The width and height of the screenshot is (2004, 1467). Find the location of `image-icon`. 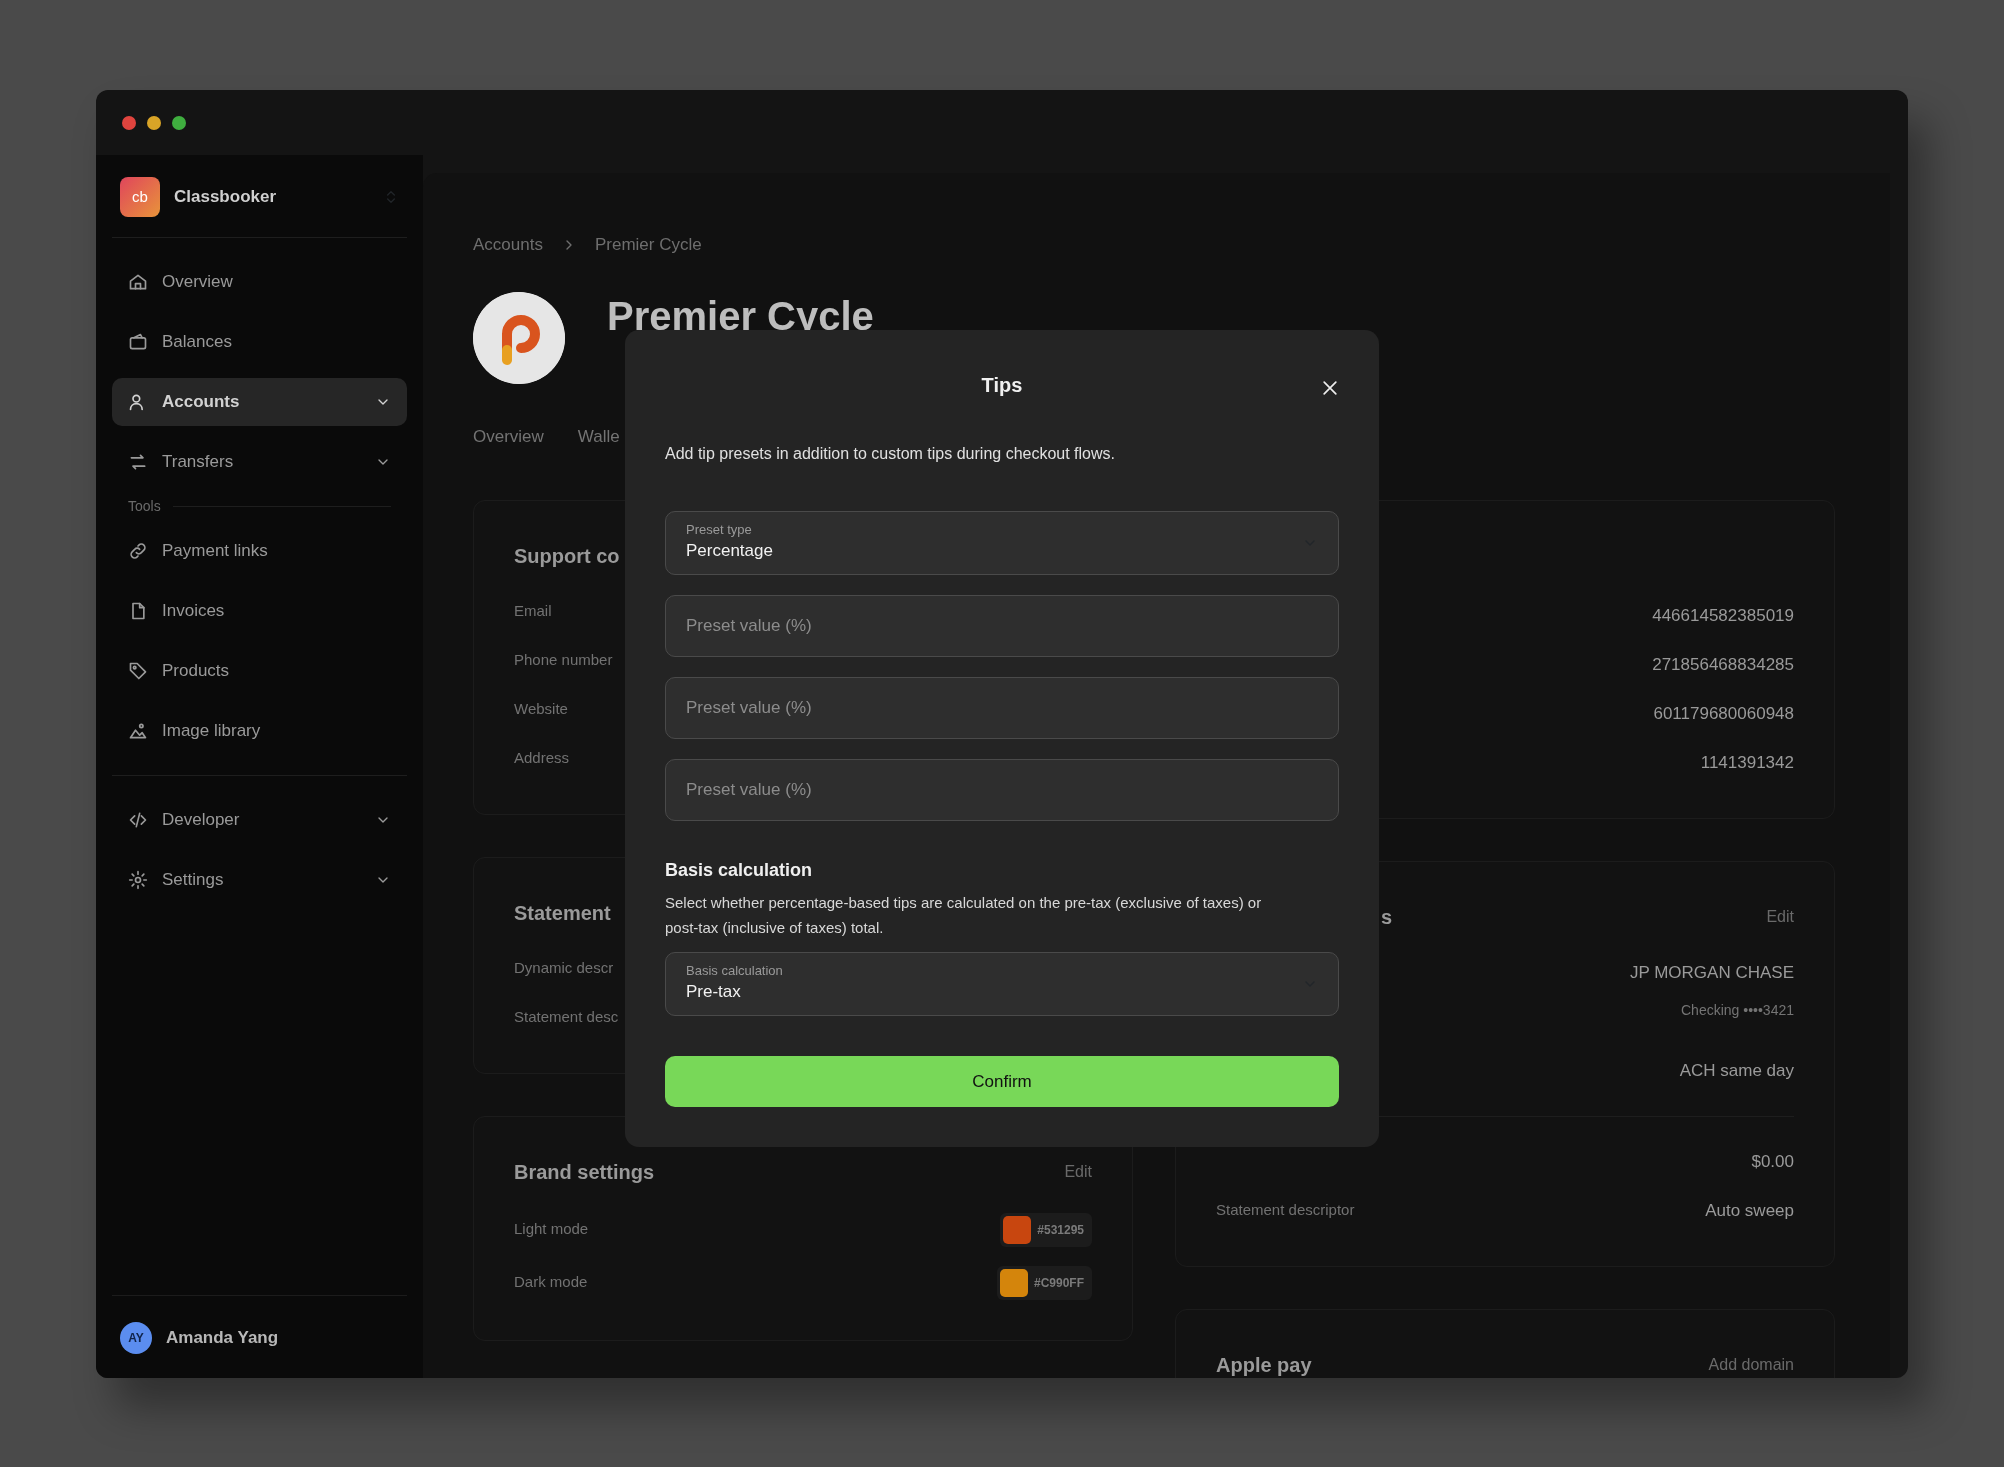

image-icon is located at coordinates (138, 731).